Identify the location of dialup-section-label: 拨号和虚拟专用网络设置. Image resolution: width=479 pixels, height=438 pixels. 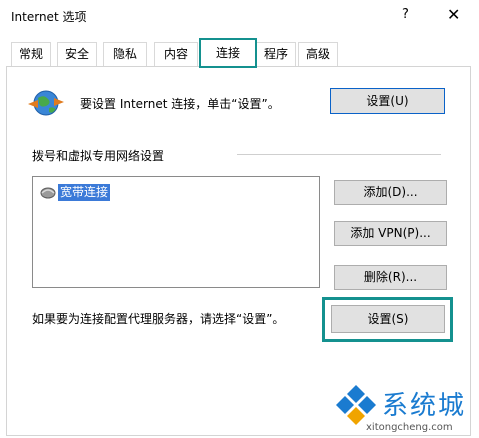
(98, 156).